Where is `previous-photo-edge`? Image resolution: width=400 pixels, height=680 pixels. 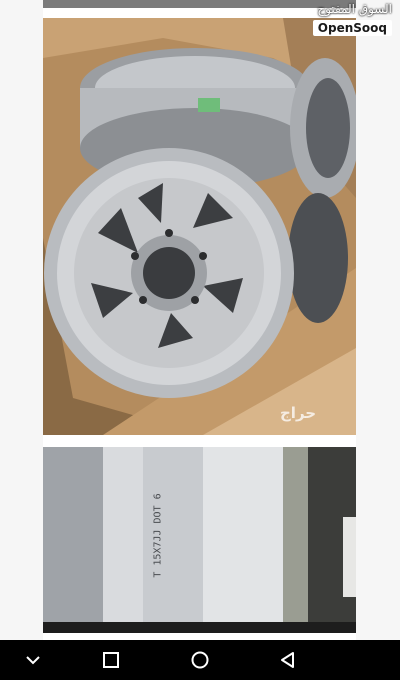
previous-photo-edge is located at coordinates (199, 4).